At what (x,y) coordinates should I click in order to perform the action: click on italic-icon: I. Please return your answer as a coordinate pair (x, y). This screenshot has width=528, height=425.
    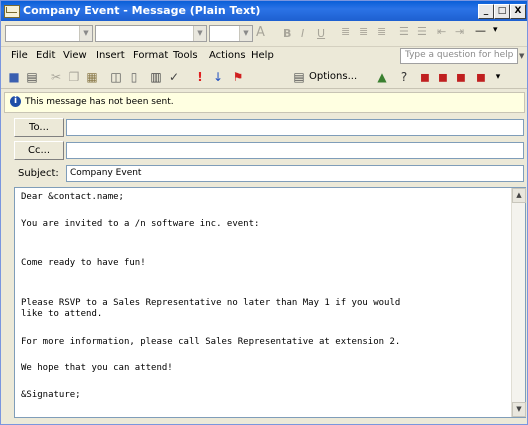
    Looking at the image, I should click on (302, 33).